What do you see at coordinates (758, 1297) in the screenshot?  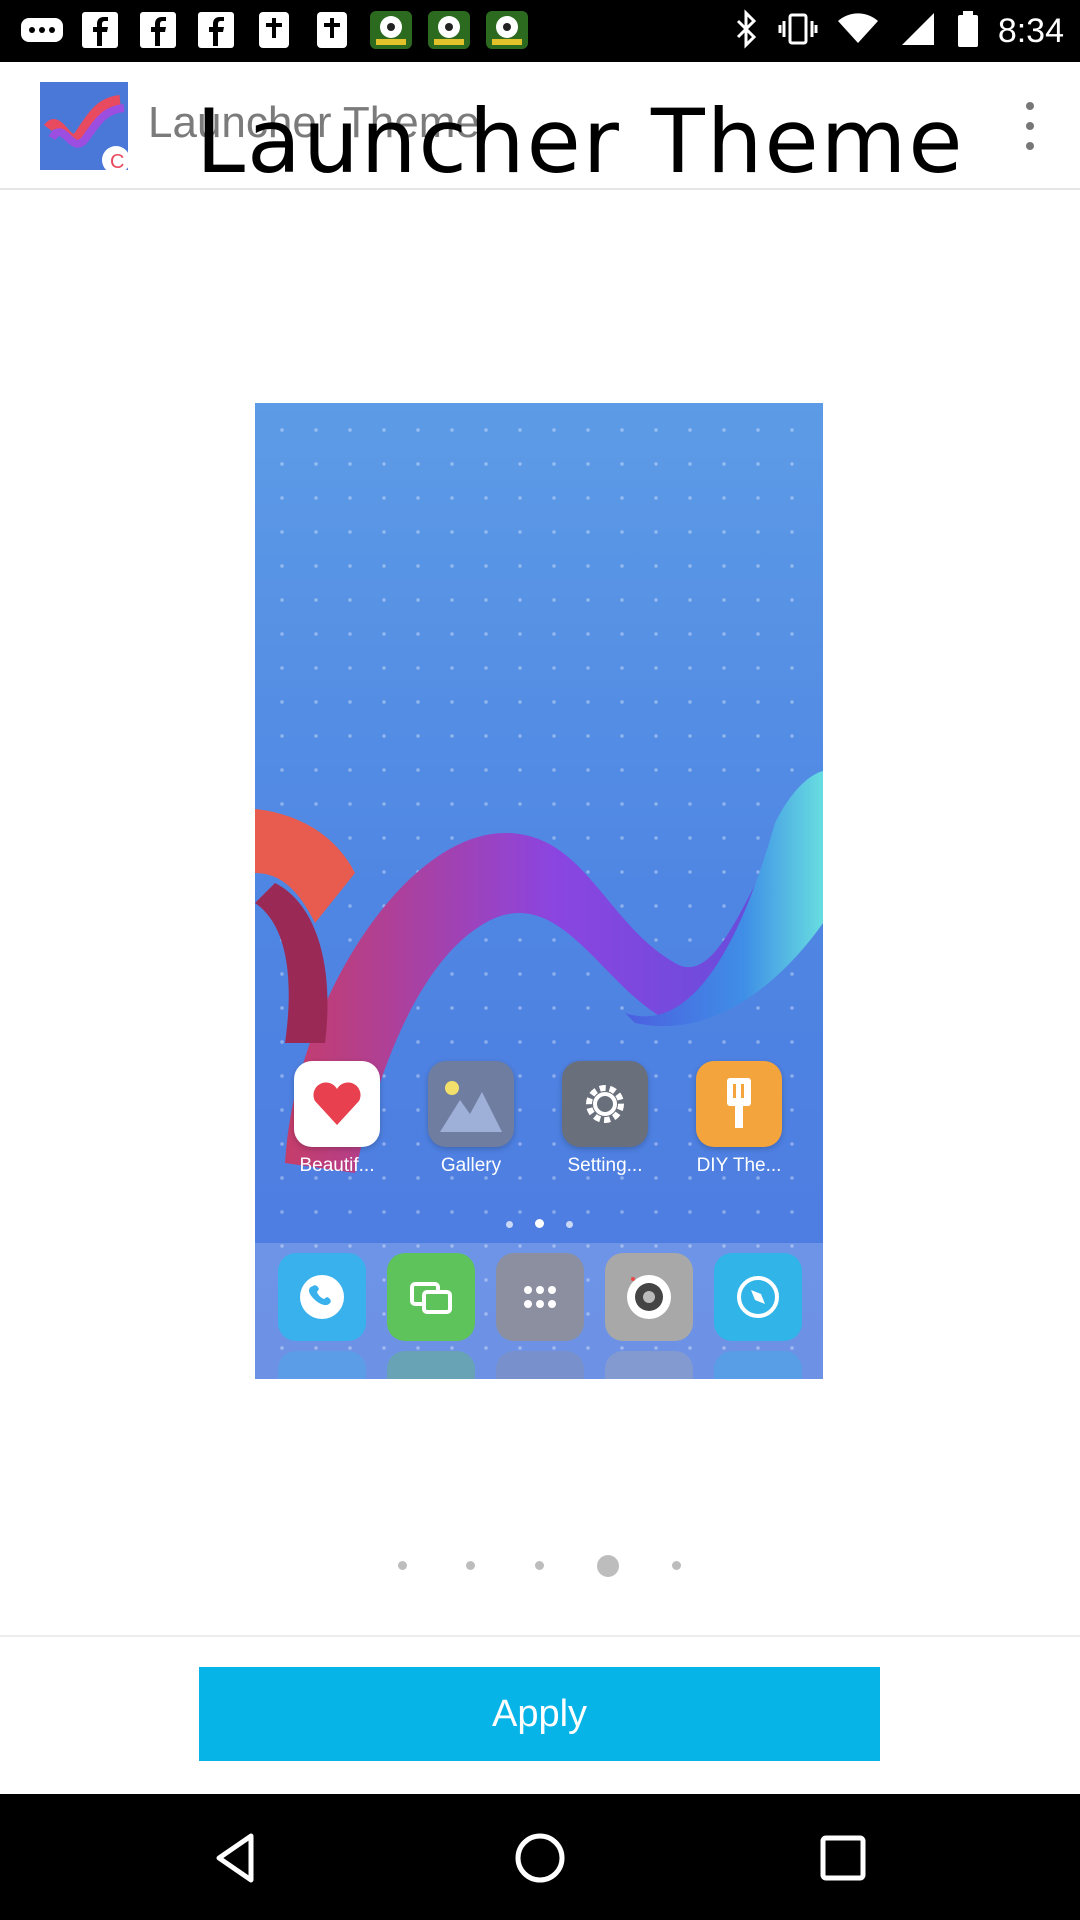 I see `browser-icon` at bounding box center [758, 1297].